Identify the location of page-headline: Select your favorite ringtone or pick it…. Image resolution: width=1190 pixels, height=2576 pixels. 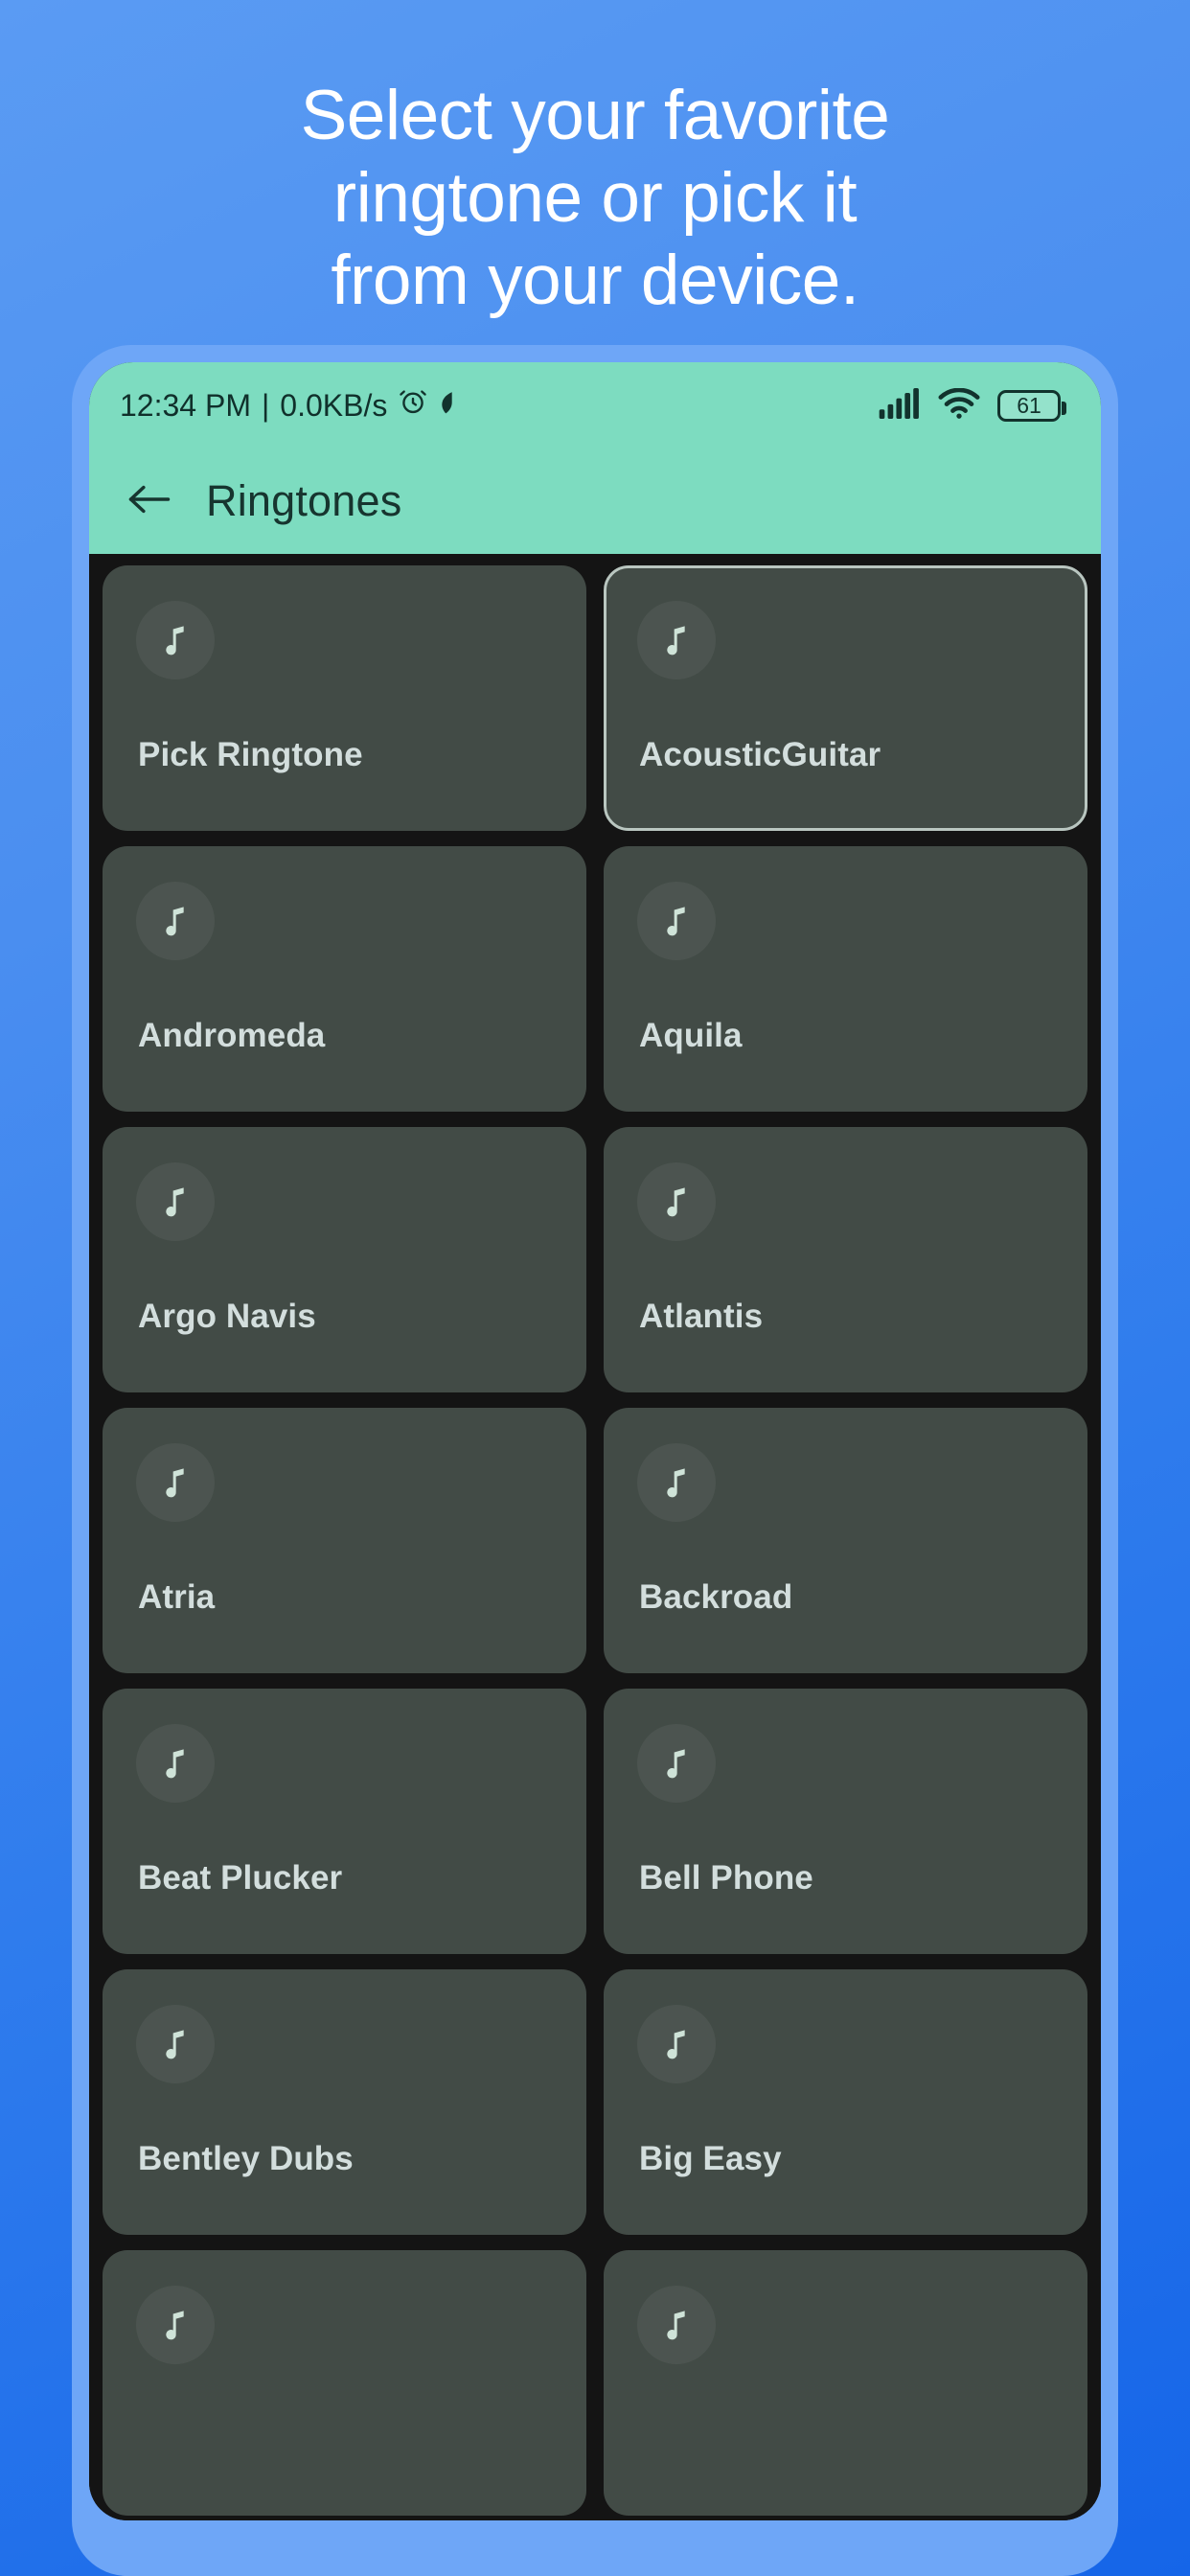
(595, 198).